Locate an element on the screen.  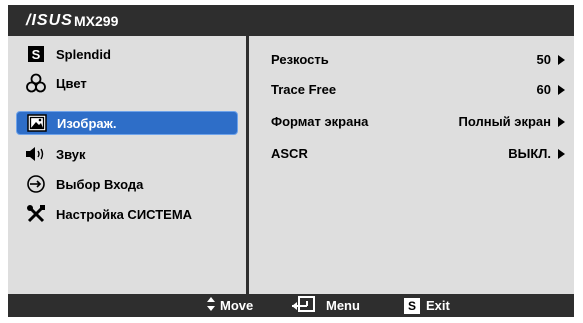
sidebar-item-label: Звук is located at coordinates (71, 154).